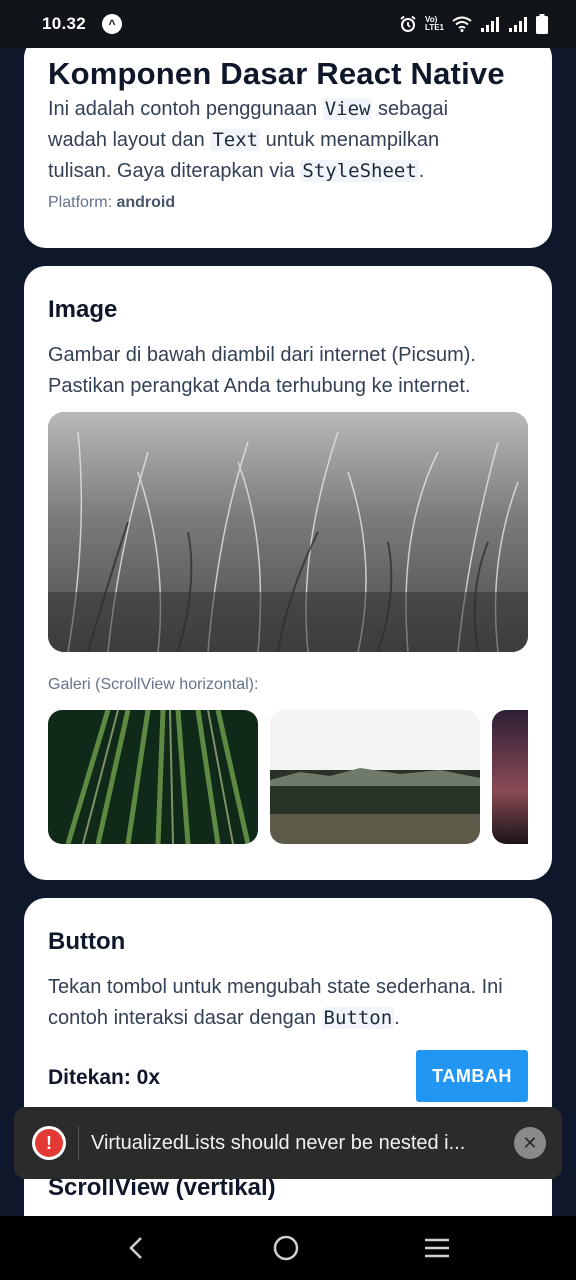  I want to click on page-title: Komponen Dasar React Native, so click(276, 73).